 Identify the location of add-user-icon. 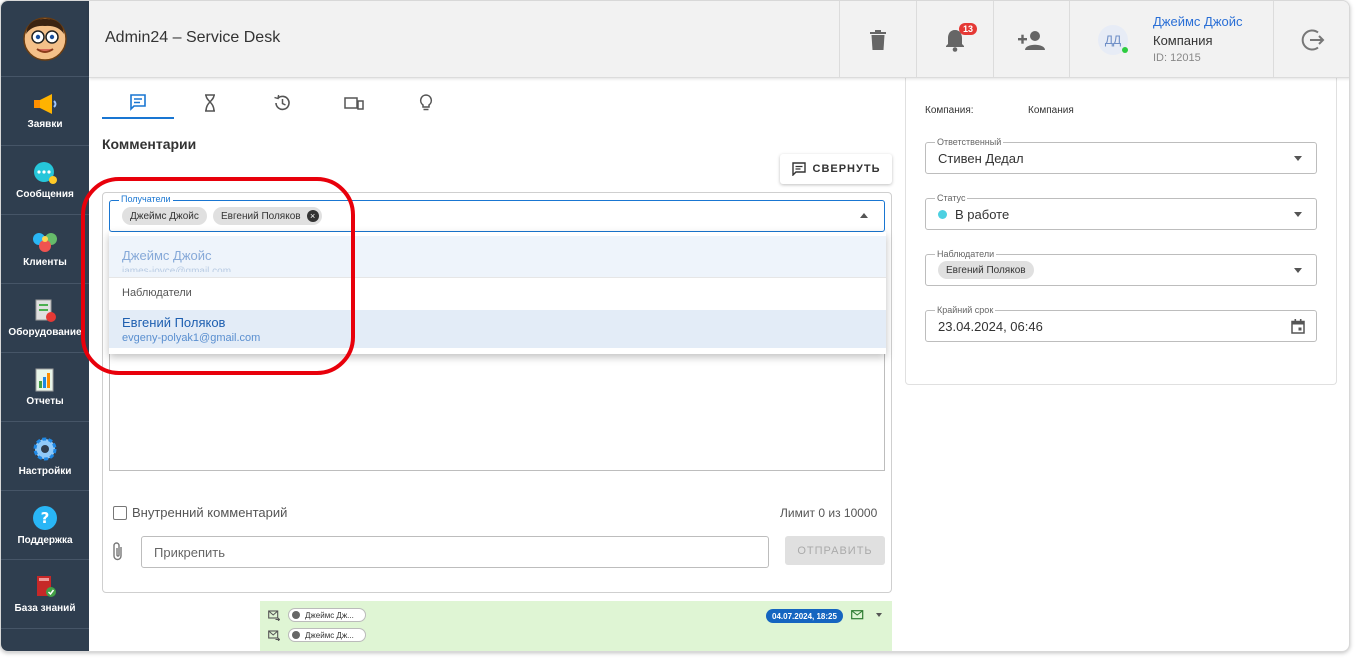
(1031, 40).